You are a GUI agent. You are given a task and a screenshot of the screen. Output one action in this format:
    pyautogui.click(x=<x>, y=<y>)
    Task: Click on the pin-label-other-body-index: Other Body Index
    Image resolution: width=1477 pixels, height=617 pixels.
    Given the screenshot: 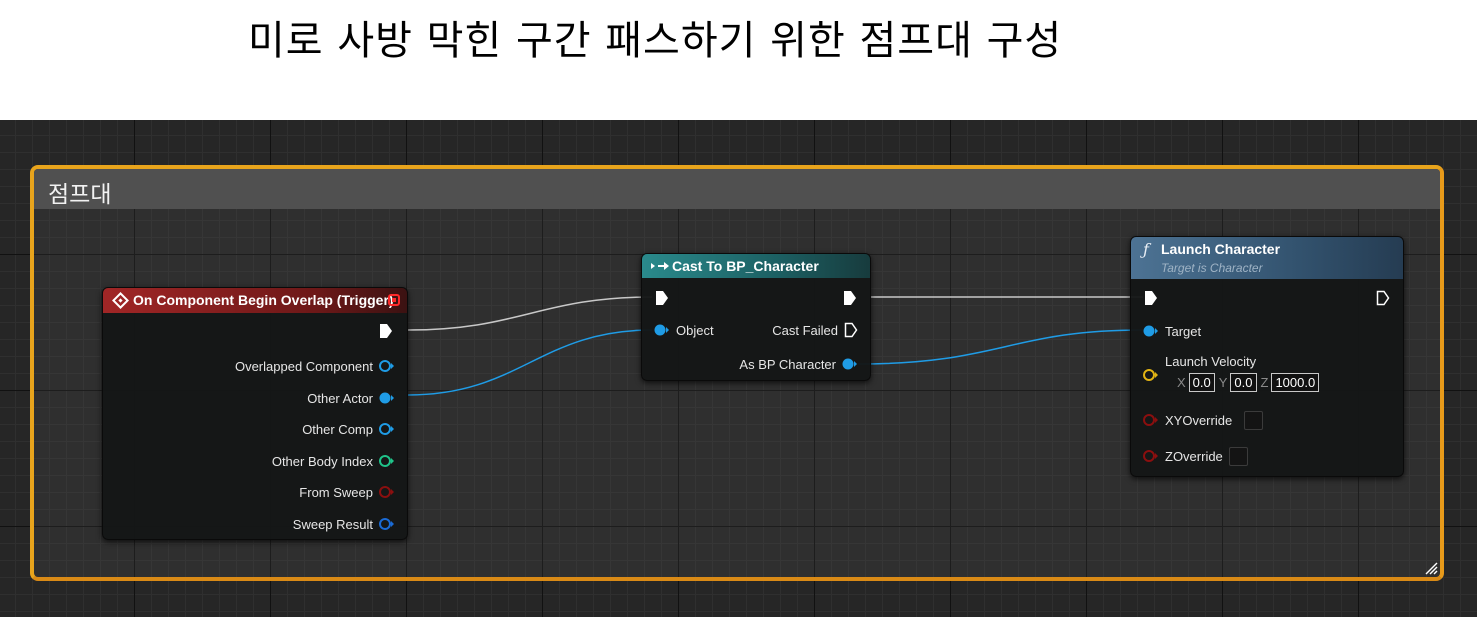 What is the action you would take?
    pyautogui.click(x=322, y=461)
    